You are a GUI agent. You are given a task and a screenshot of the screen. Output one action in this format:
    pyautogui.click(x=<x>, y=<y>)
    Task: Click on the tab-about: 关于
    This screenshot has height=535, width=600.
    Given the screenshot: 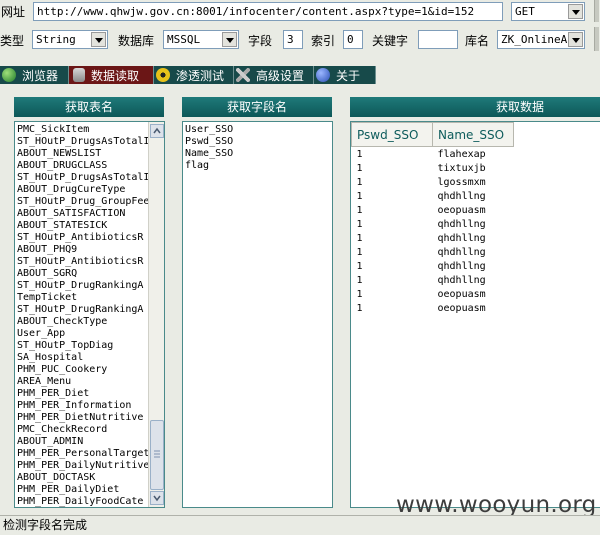 What is the action you would take?
    pyautogui.click(x=345, y=75)
    